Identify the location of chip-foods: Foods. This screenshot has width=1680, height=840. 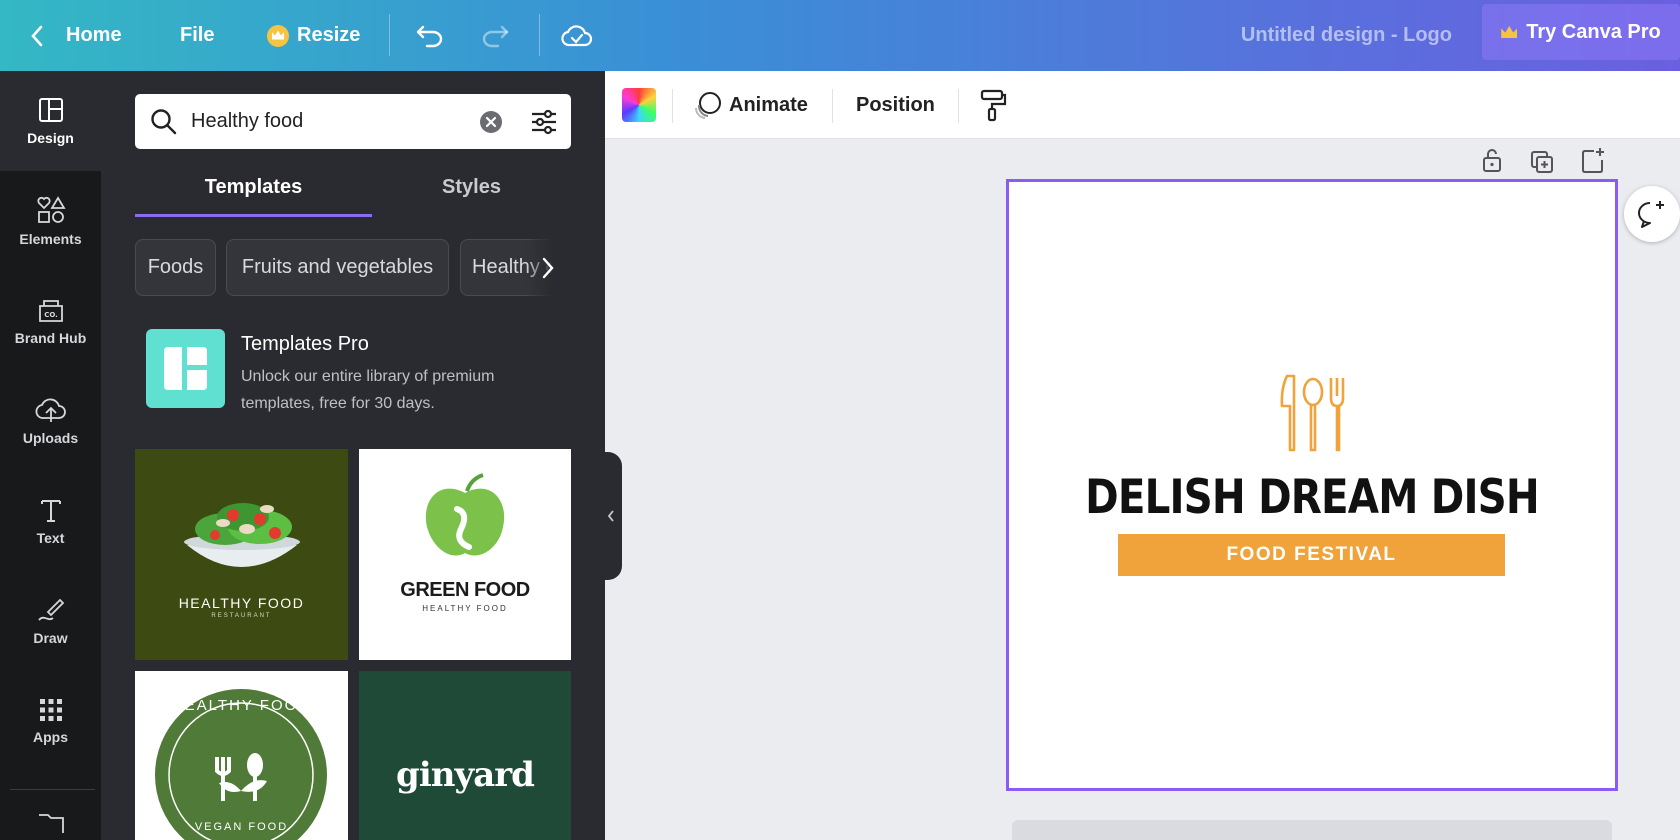
(175, 267).